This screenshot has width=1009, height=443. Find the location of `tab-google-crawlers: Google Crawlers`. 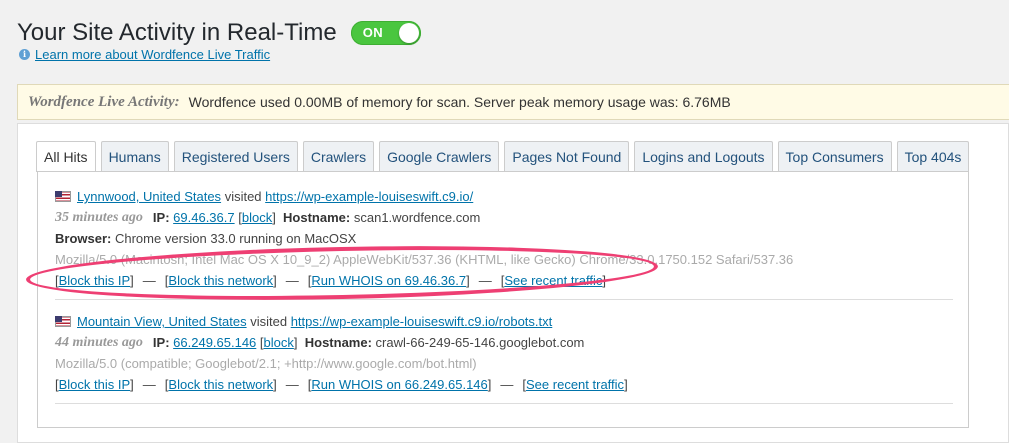

tab-google-crawlers: Google Crawlers is located at coordinates (439, 156).